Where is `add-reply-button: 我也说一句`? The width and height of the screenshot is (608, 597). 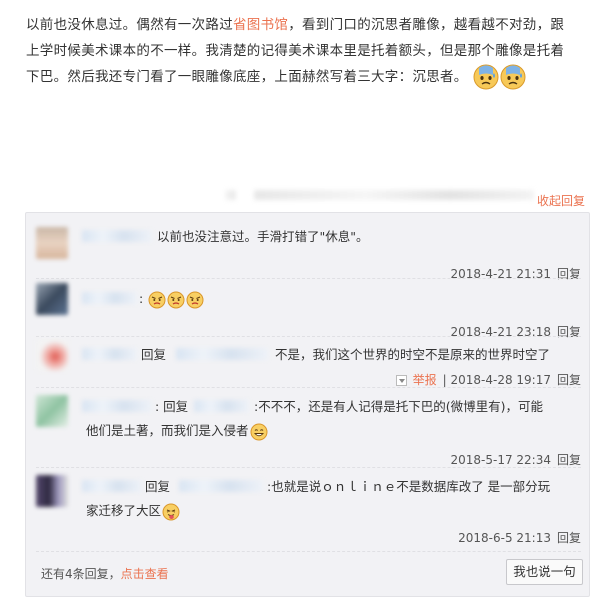 add-reply-button: 我也说一句 is located at coordinates (544, 572).